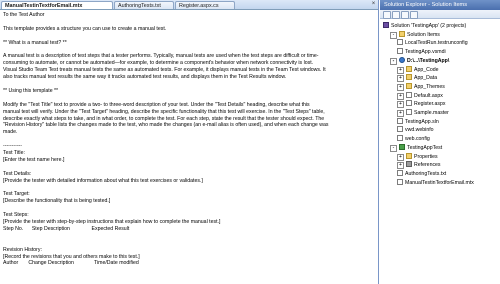 The width and height of the screenshot is (500, 284). I want to click on tab-register-aspx-cs: Register.aspx.cs, so click(205, 5).